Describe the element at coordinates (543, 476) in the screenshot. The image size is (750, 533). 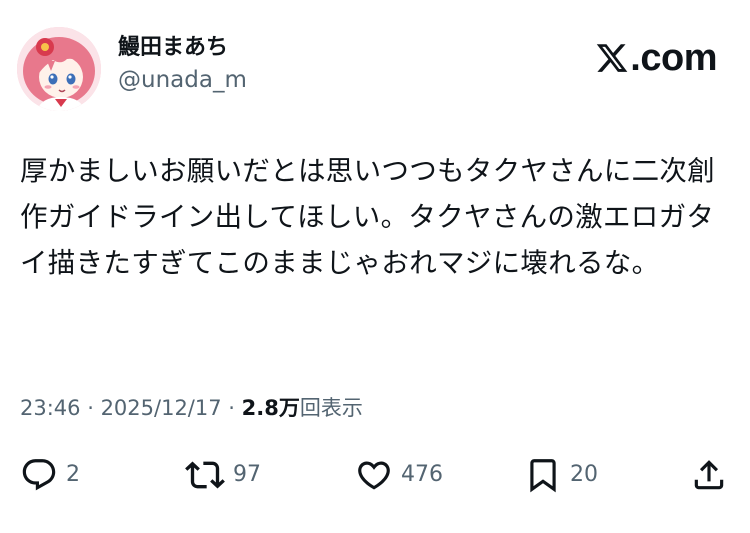
I see `bookmark-icon` at that location.